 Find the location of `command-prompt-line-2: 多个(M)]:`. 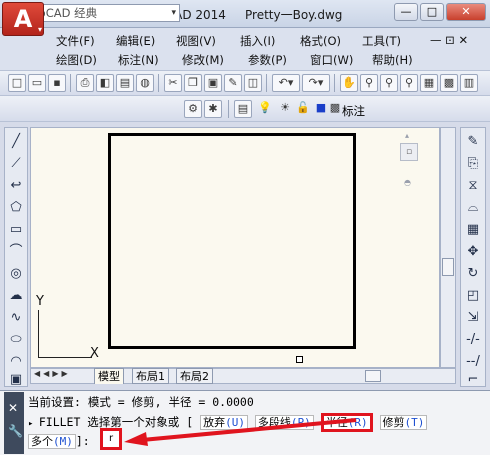

command-prompt-line-2: 多个(M)]: is located at coordinates (59, 441).